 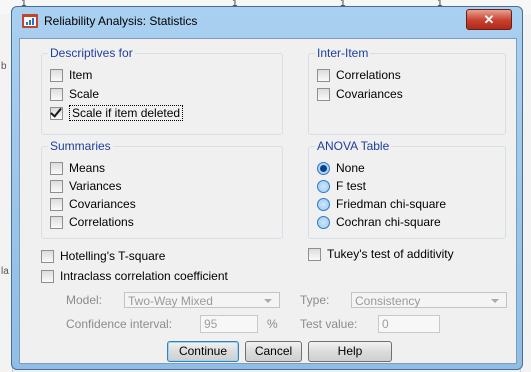 I want to click on title-bar: Reliability Analysis: Statistics ✕, so click(x=267, y=20).